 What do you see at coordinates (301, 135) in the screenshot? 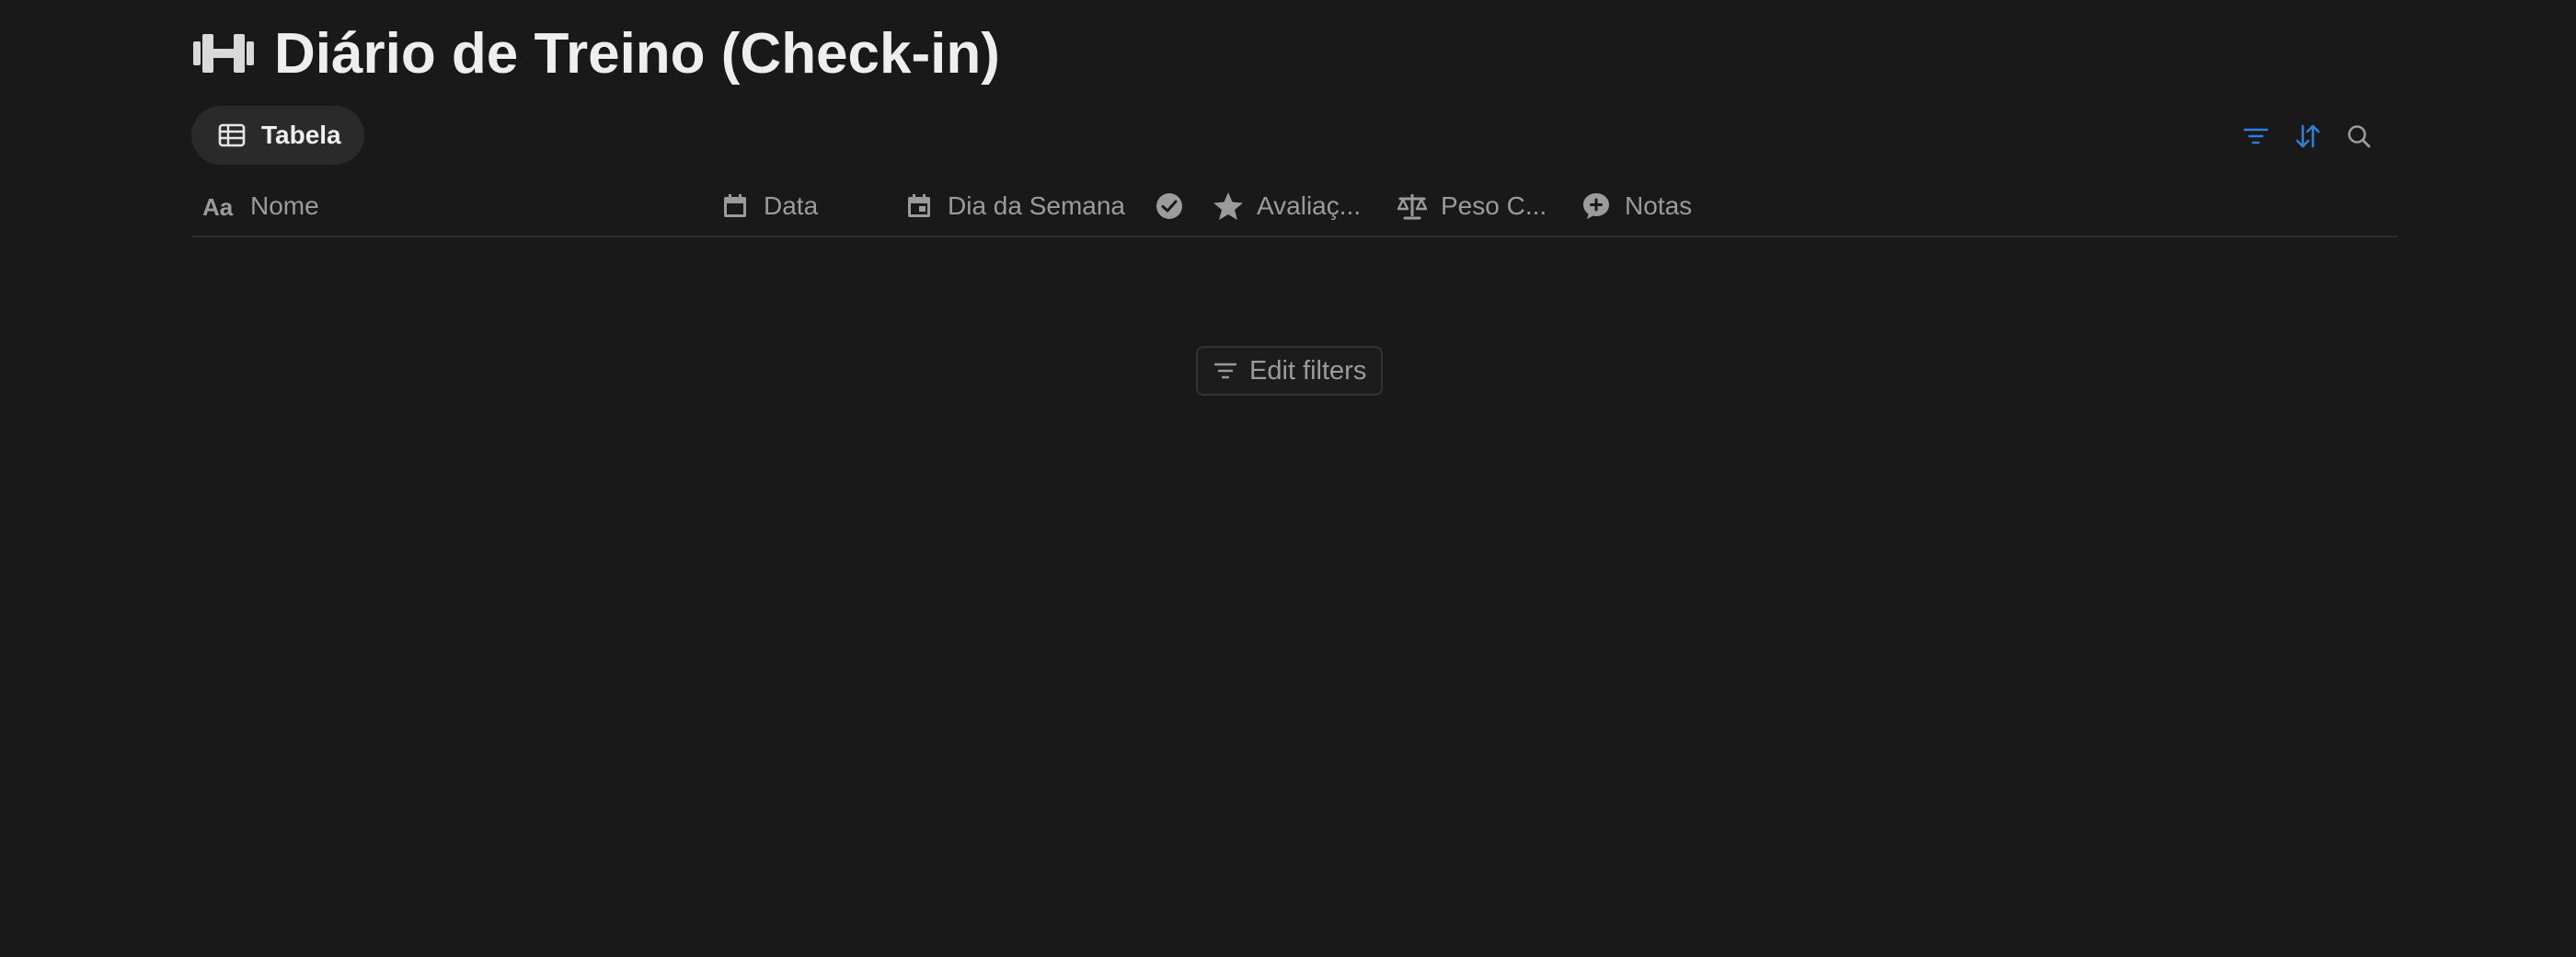
I see `tab-label: Tabela` at bounding box center [301, 135].